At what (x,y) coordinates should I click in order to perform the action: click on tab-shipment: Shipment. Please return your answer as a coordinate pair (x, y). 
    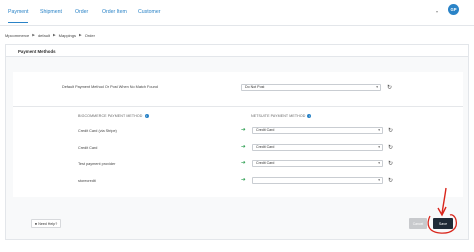
    Looking at the image, I should click on (51, 12).